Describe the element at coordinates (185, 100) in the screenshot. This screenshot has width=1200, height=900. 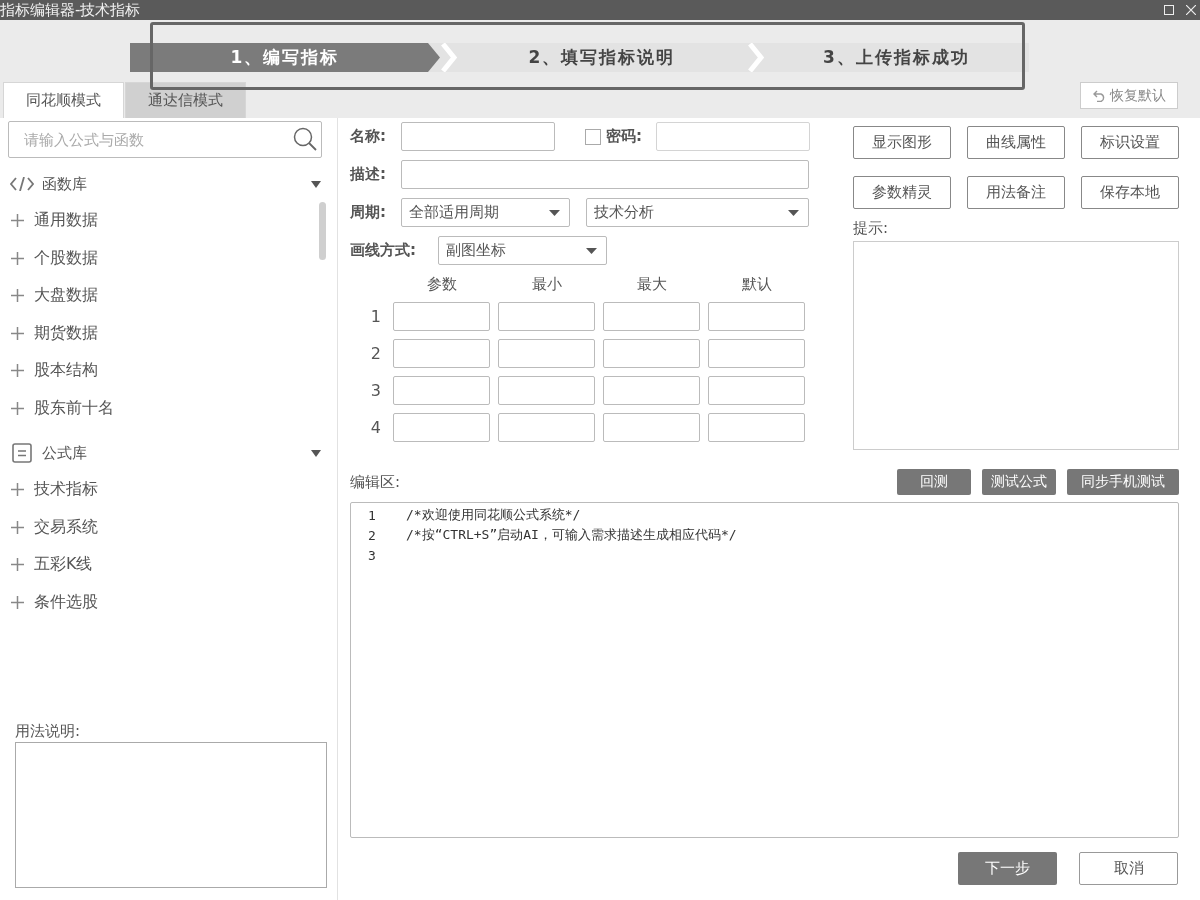
I see `mode-tab: 通达信模式` at that location.